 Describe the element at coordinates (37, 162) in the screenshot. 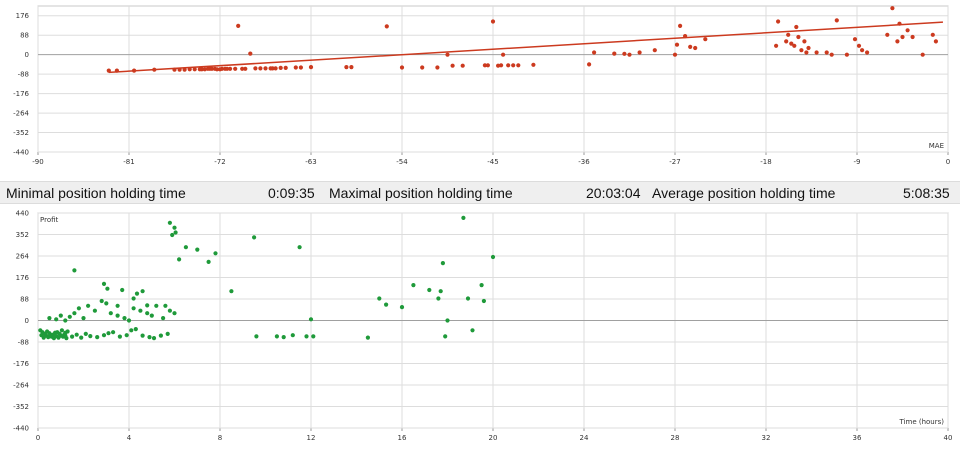

I see `x-tick-label: -90` at that location.